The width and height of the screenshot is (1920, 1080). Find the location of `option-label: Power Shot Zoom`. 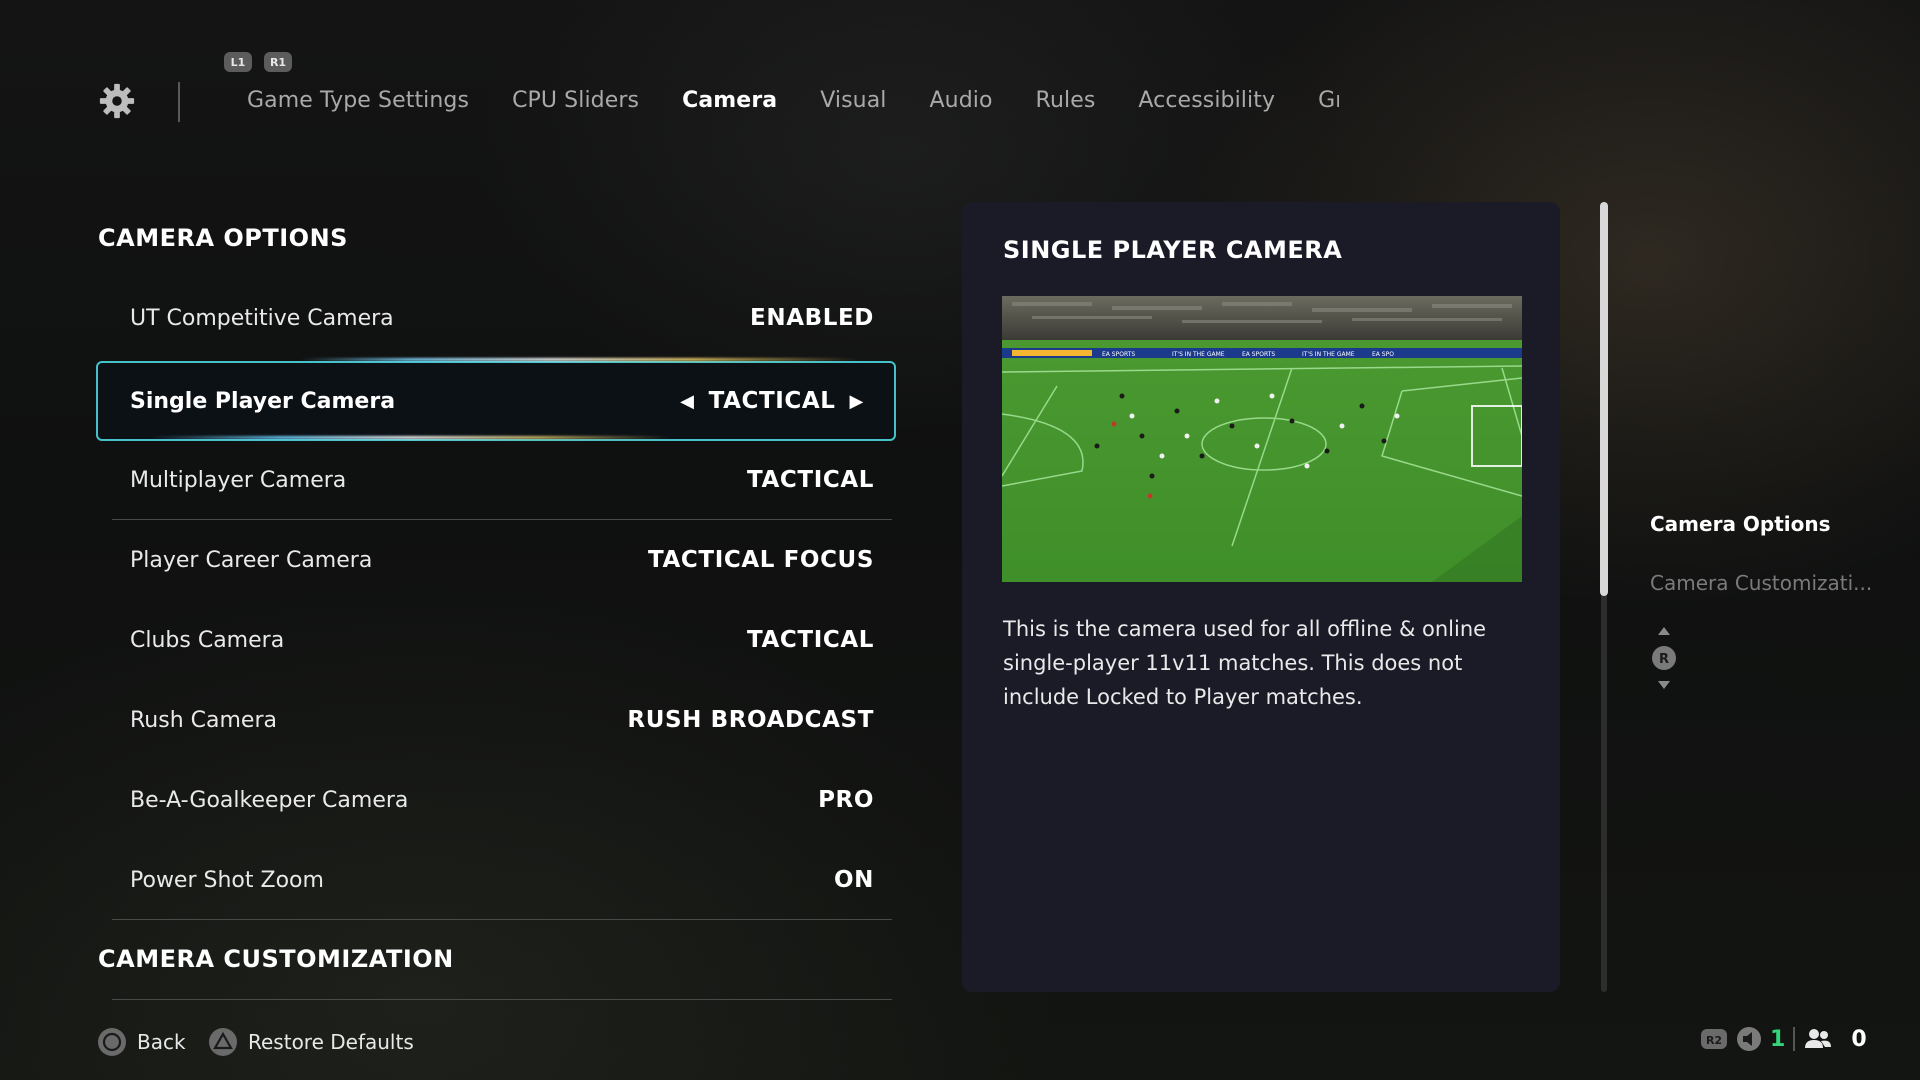

option-label: Power Shot Zoom is located at coordinates (227, 880).